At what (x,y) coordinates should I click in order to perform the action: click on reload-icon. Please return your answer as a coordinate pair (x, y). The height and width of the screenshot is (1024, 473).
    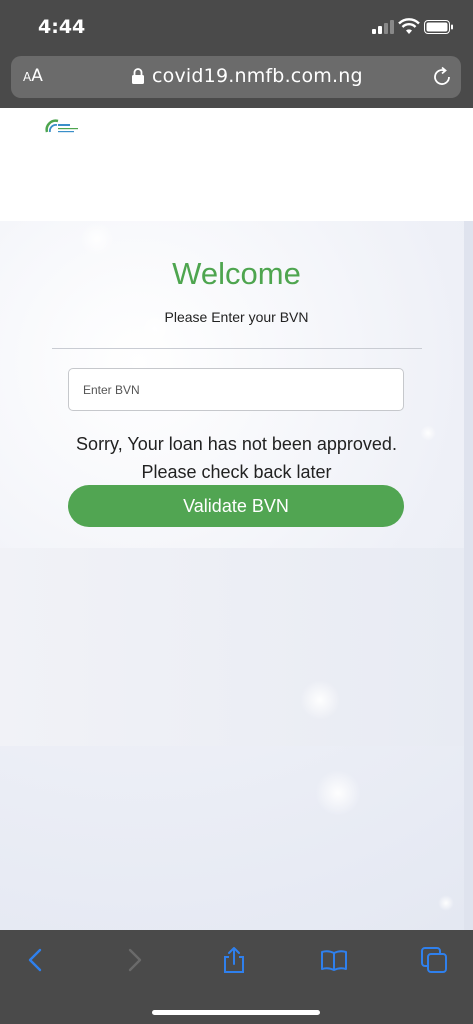
    Looking at the image, I should click on (442, 77).